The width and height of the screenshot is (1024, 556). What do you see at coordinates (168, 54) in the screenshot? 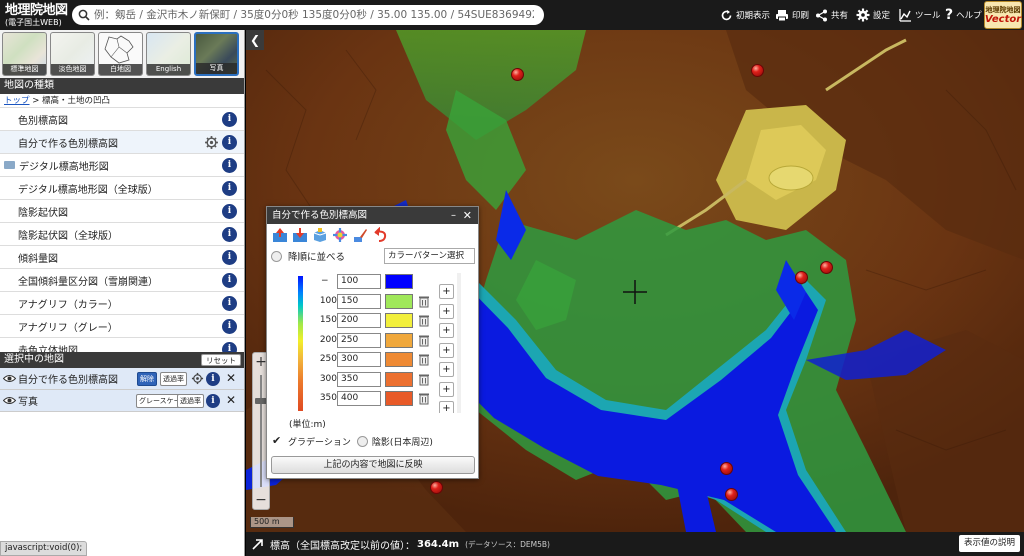
I see `basemap-english: English` at bounding box center [168, 54].